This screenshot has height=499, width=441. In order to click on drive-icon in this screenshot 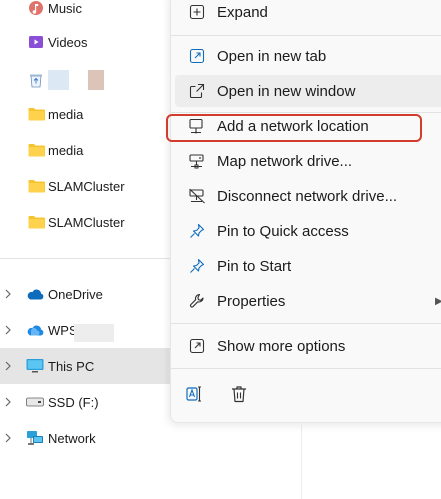, I will do `click(35, 402)`.